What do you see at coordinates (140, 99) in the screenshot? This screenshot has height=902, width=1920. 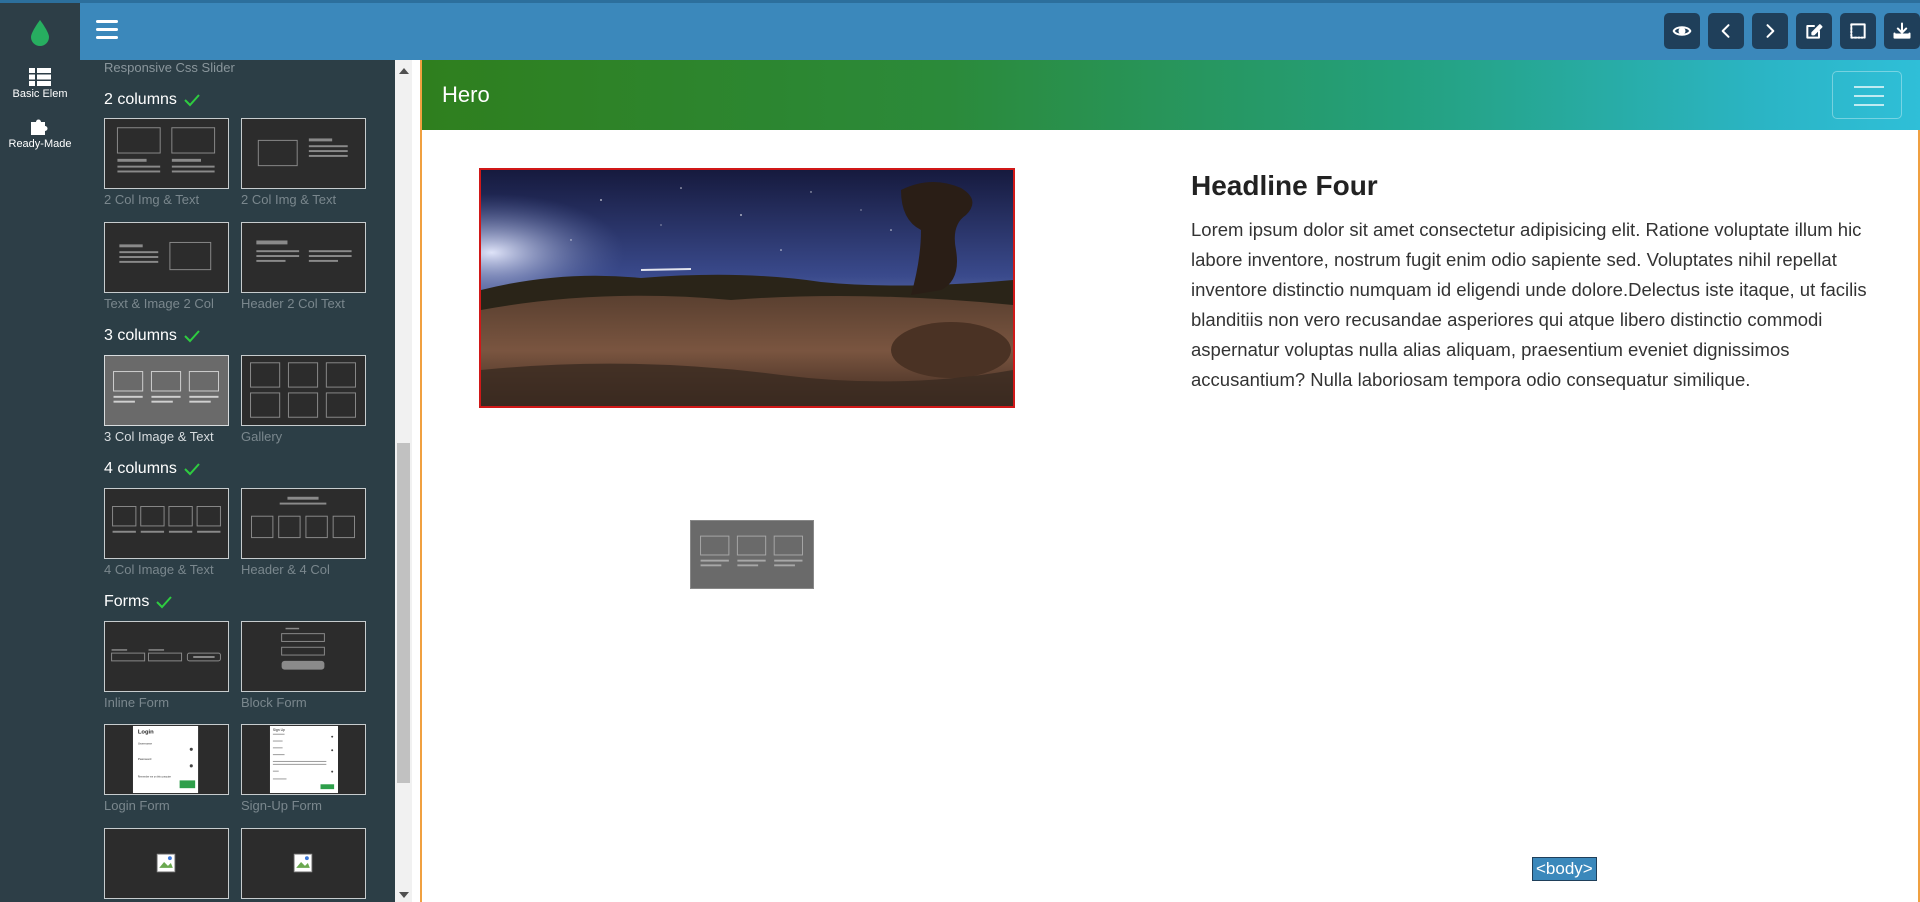 I see `section-title-label: 2 columns` at bounding box center [140, 99].